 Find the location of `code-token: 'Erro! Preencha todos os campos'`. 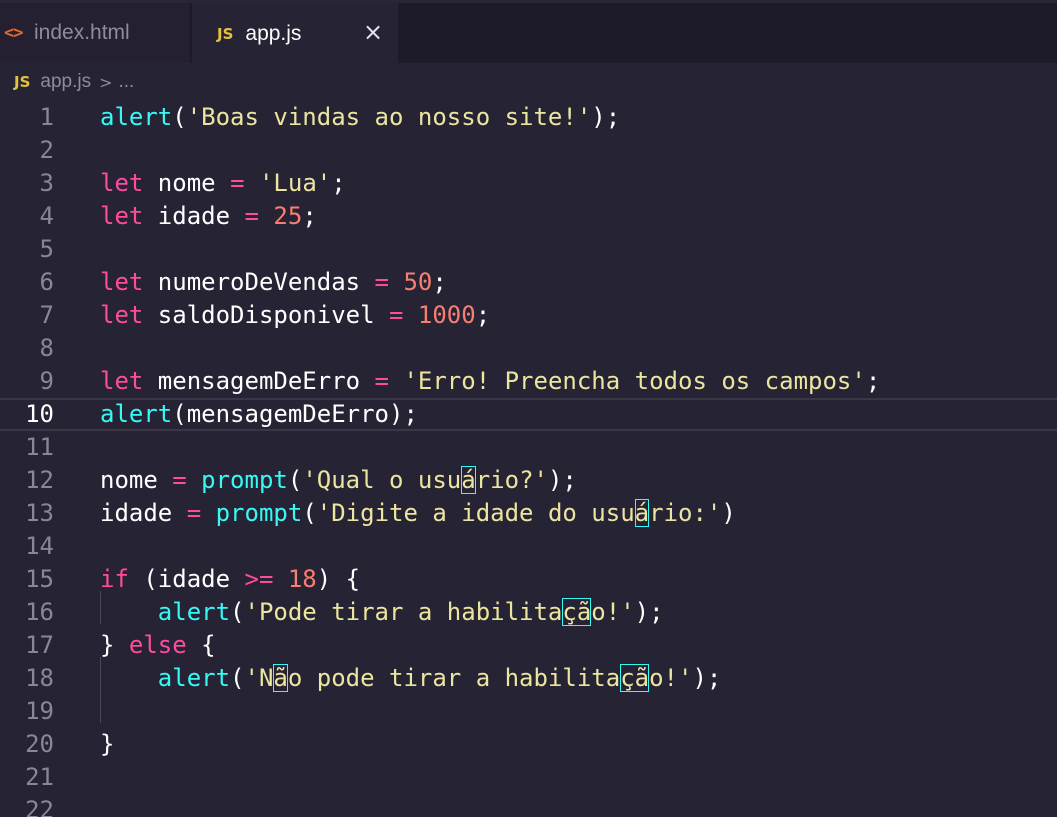

code-token: 'Erro! Preencha todos os campos' is located at coordinates (634, 381).